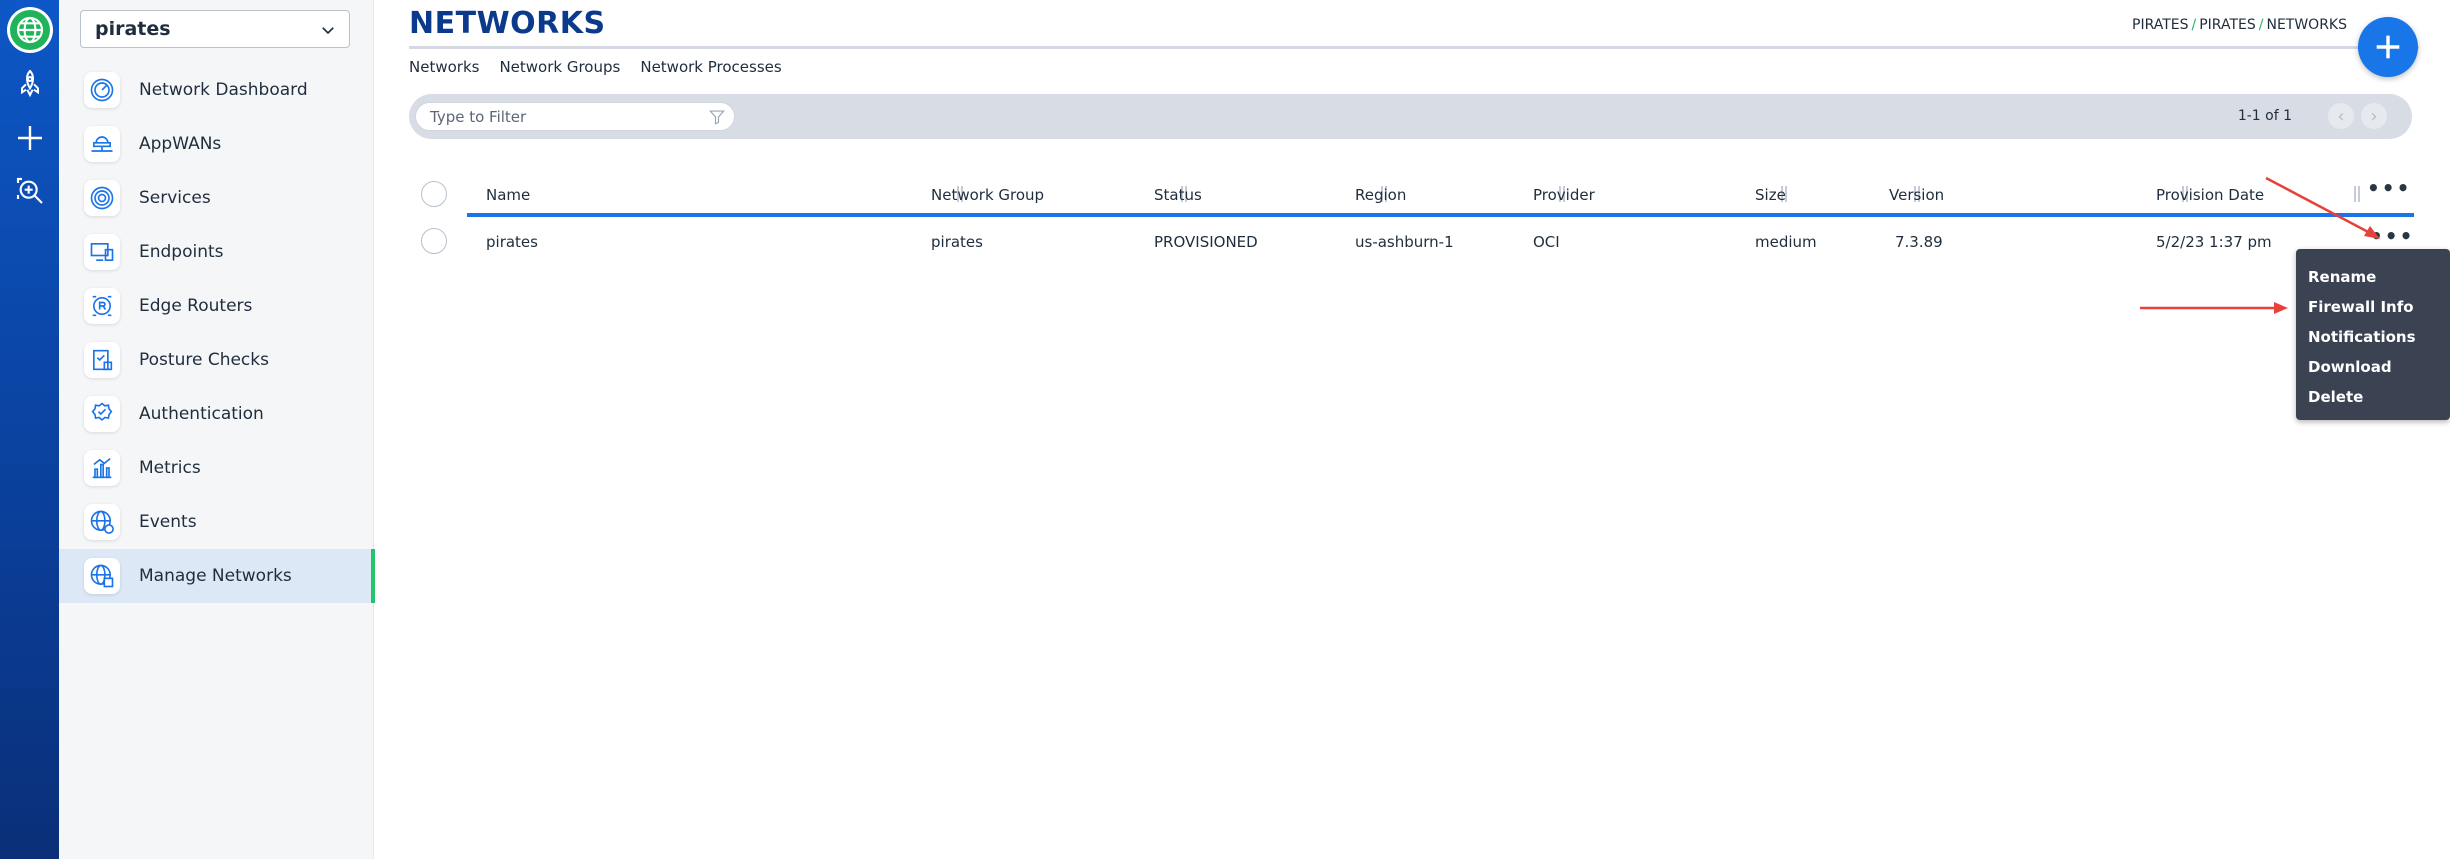 The height and width of the screenshot is (859, 2450). I want to click on filter-icon, so click(717, 117).